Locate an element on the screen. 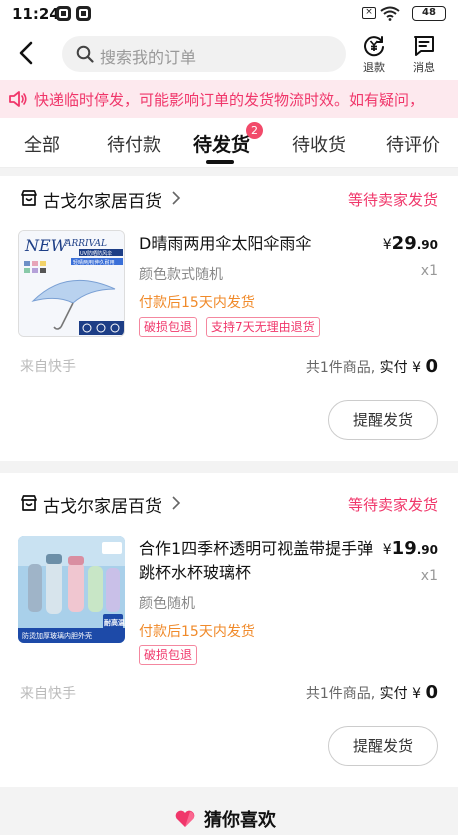  back-icon is located at coordinates (27, 53).